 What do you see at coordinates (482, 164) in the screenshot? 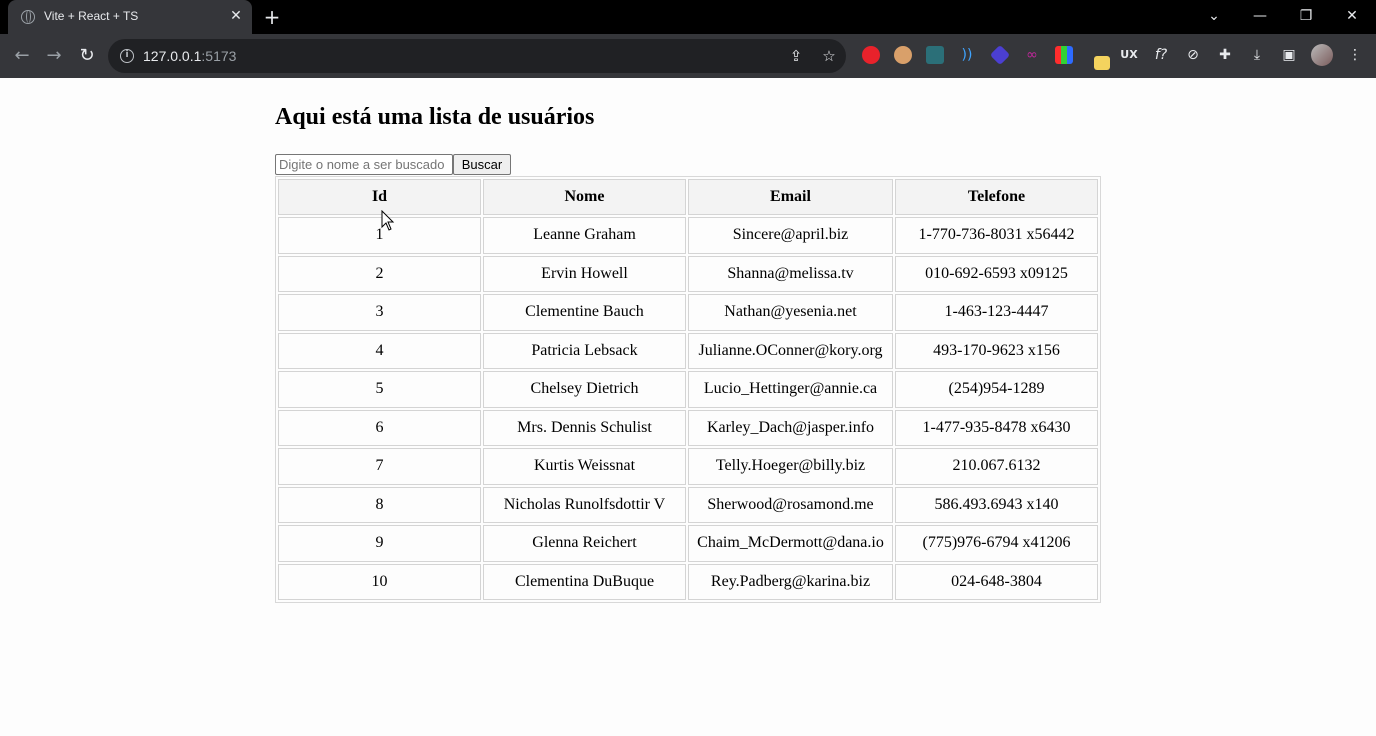
I see `search-button: Buscar` at bounding box center [482, 164].